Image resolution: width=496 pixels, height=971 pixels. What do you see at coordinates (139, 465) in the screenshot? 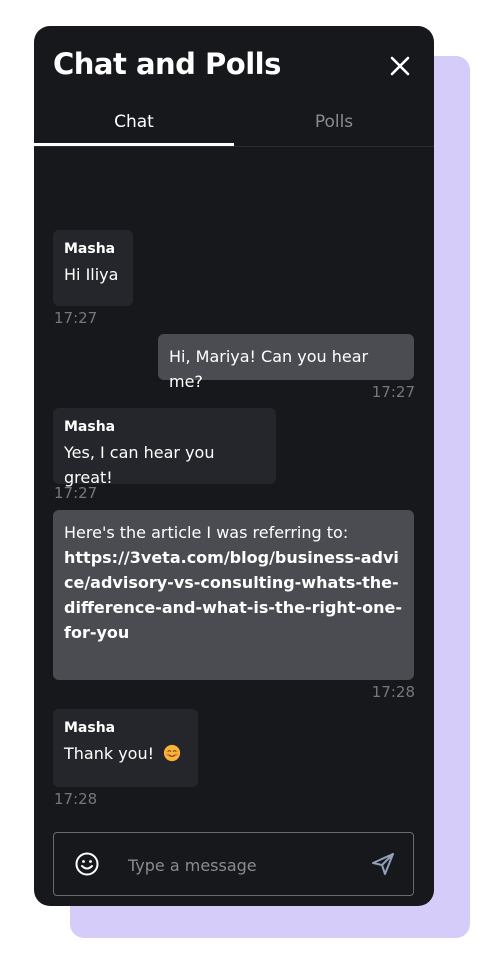
I see `message-text: Yes, I can hear you great!` at bounding box center [139, 465].